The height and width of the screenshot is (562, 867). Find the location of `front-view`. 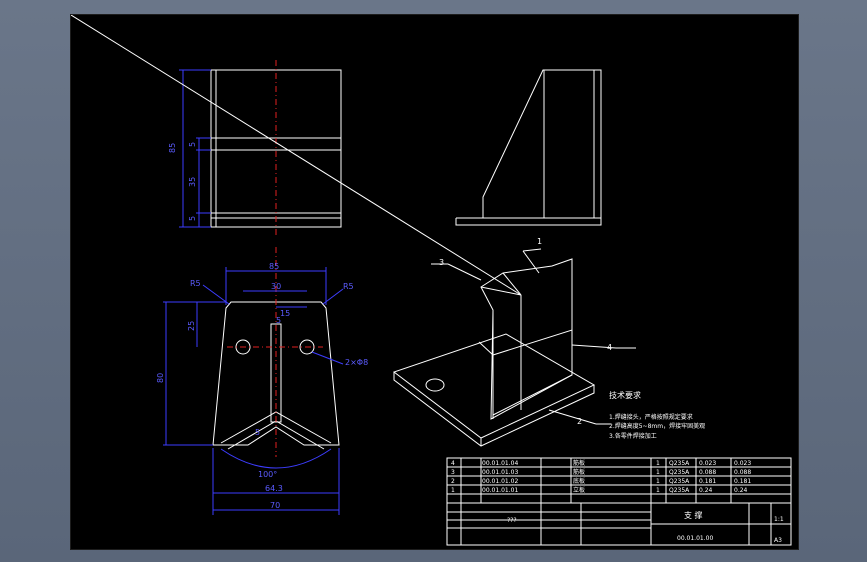

front-view is located at coordinates (276, 148).